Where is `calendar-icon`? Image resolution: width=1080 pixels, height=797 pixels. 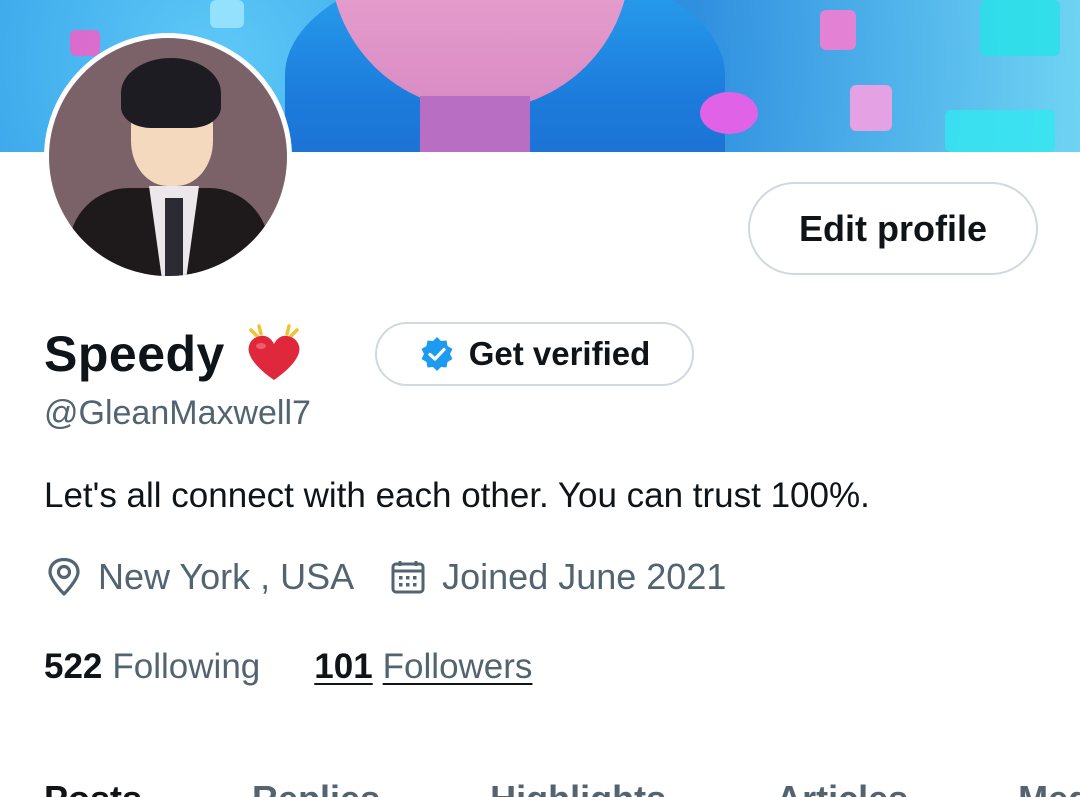 calendar-icon is located at coordinates (408, 577).